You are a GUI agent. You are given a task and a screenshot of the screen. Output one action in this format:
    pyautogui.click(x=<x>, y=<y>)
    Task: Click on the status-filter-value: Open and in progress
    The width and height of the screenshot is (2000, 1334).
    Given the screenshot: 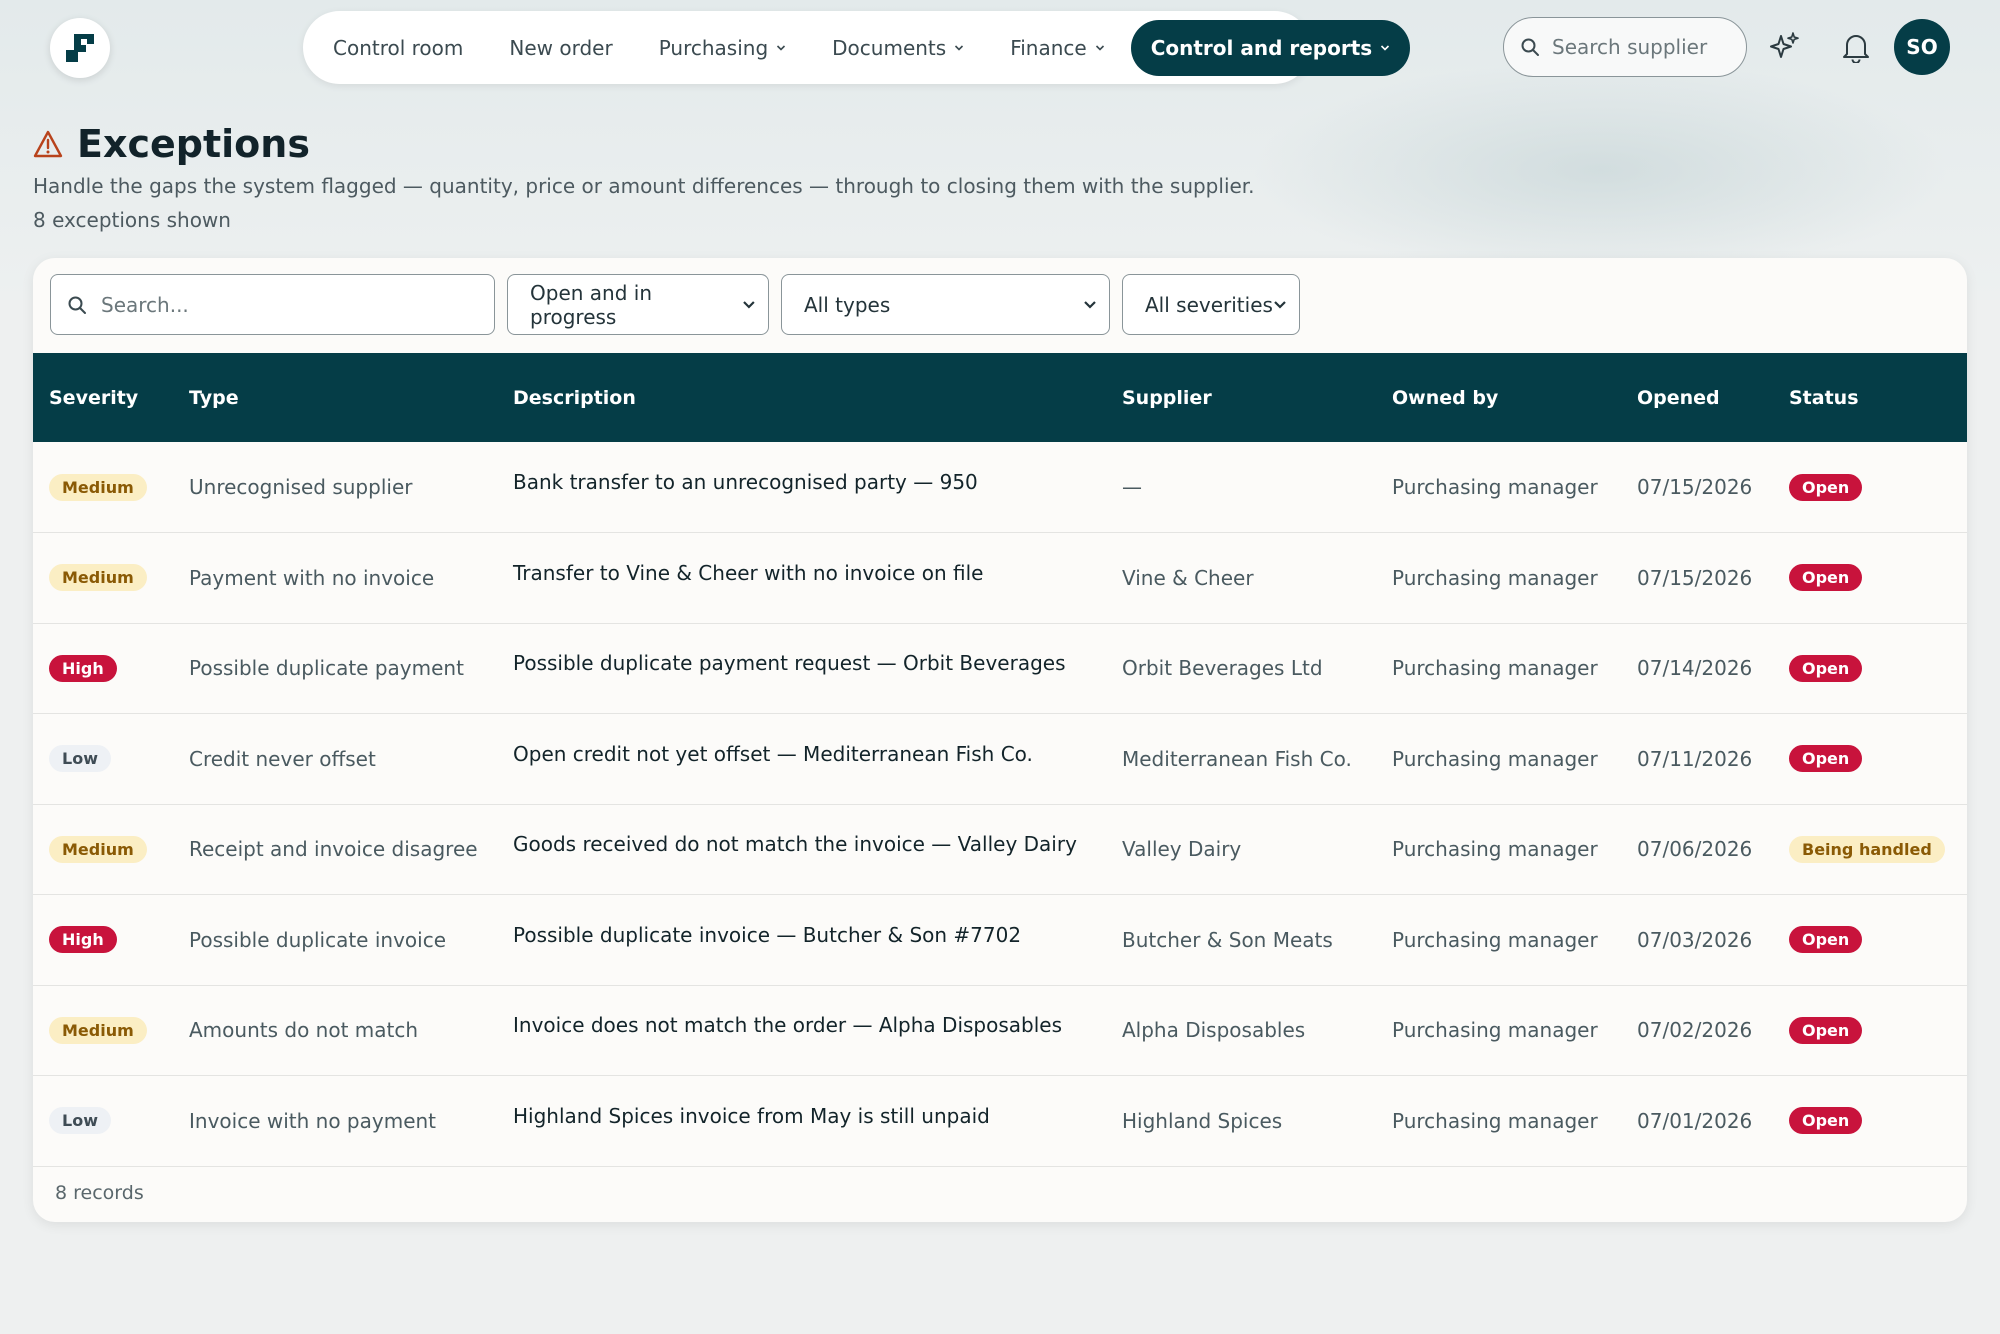 What is the action you would take?
    pyautogui.click(x=591, y=304)
    